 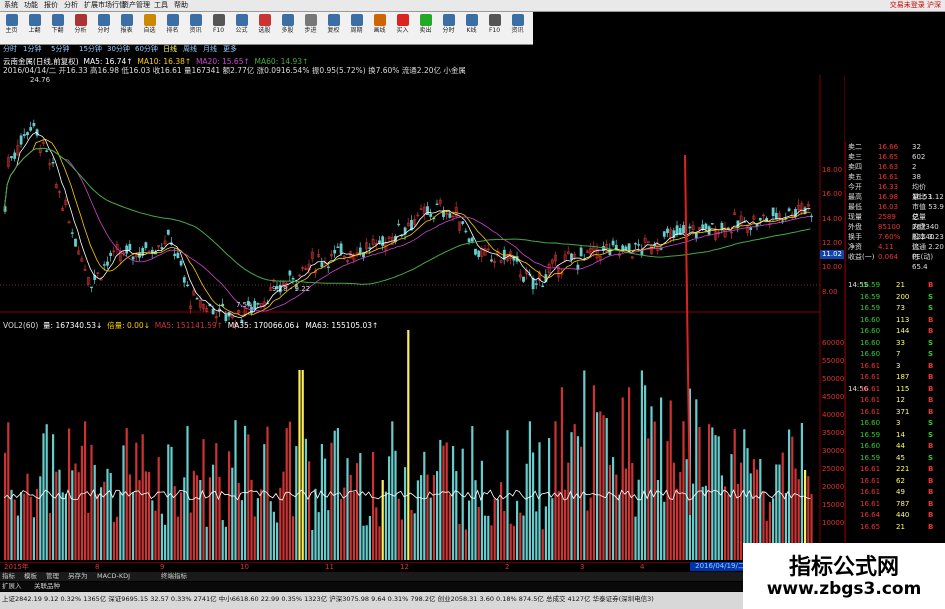 What do you see at coordinates (146, 49) in the screenshot?
I see `period-tab: 60分钟` at bounding box center [146, 49].